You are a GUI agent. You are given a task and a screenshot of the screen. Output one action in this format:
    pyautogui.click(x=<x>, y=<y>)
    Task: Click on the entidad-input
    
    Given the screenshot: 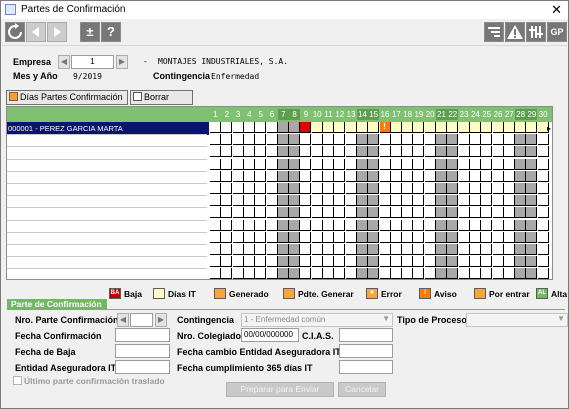 What is the action you would take?
    pyautogui.click(x=142, y=367)
    